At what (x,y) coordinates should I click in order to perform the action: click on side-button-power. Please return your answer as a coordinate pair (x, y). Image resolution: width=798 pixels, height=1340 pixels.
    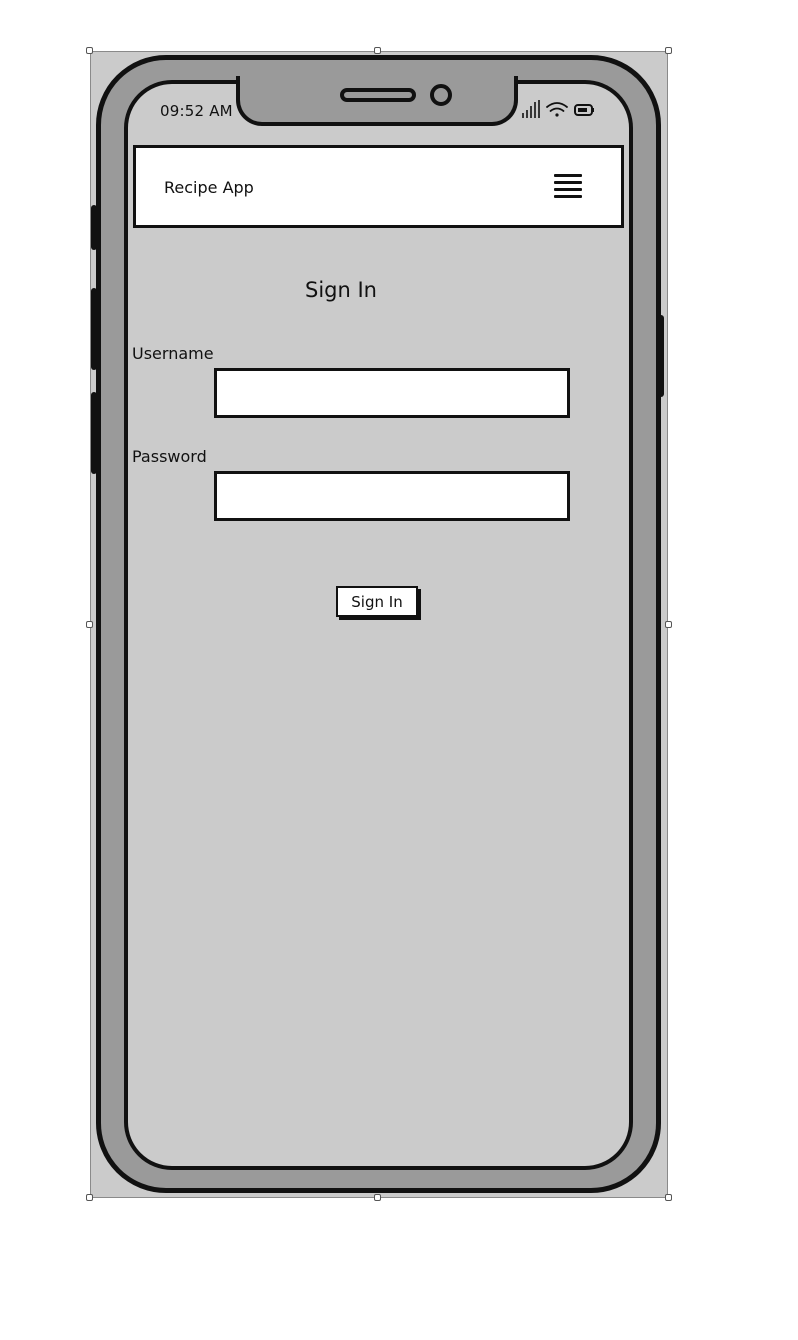
    Looking at the image, I should click on (661, 356).